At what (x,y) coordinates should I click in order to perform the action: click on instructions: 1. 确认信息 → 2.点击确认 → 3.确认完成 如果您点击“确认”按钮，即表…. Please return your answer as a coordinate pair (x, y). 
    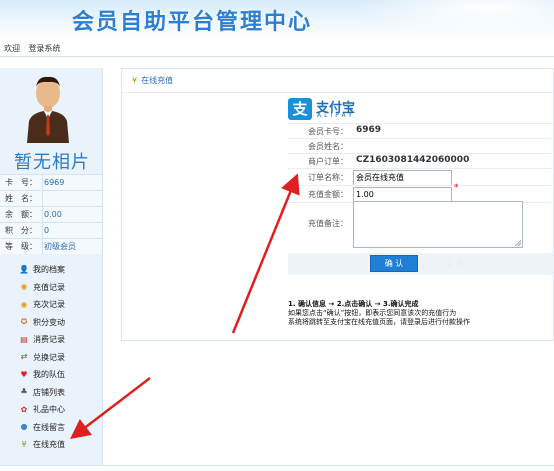
    Looking at the image, I should click on (421, 313).